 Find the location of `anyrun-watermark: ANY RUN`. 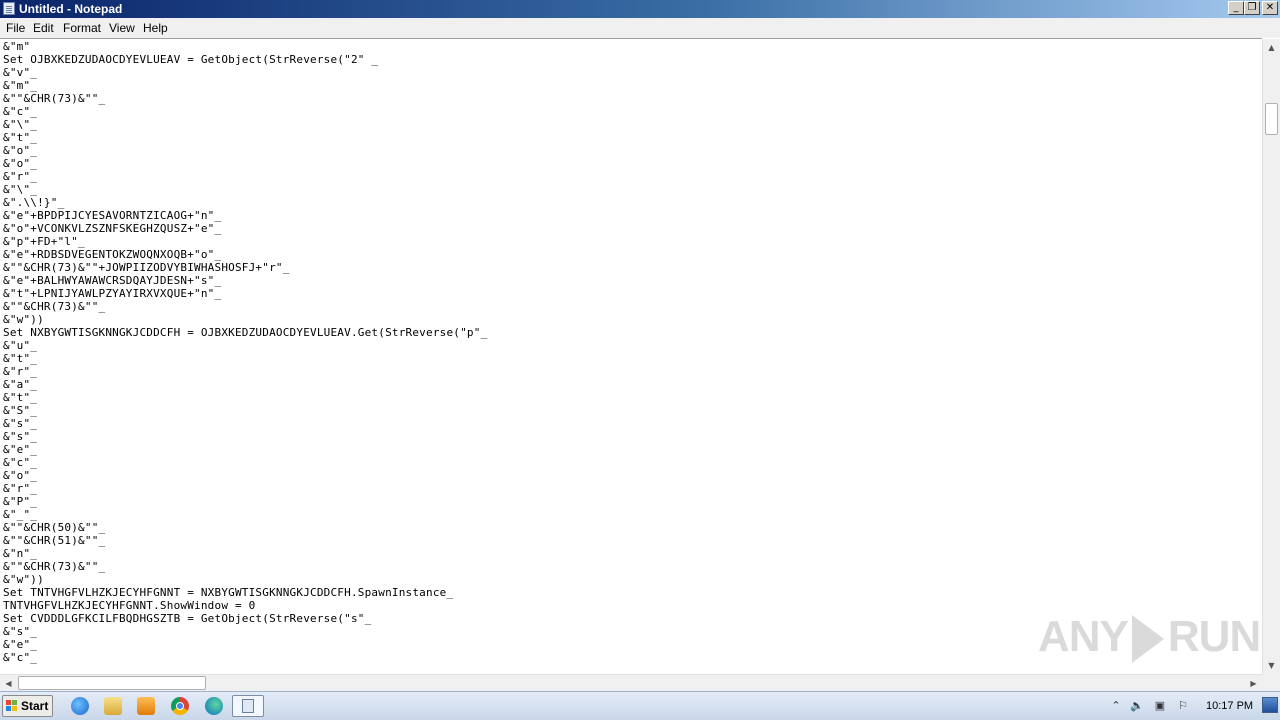

anyrun-watermark: ANY RUN is located at coordinates (1149, 638).